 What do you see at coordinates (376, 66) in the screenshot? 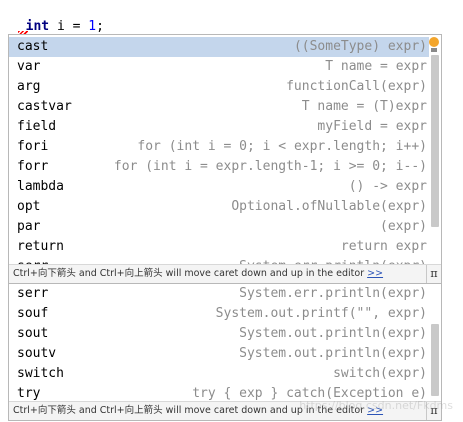
I see `completion-item-description: T name = expr` at bounding box center [376, 66].